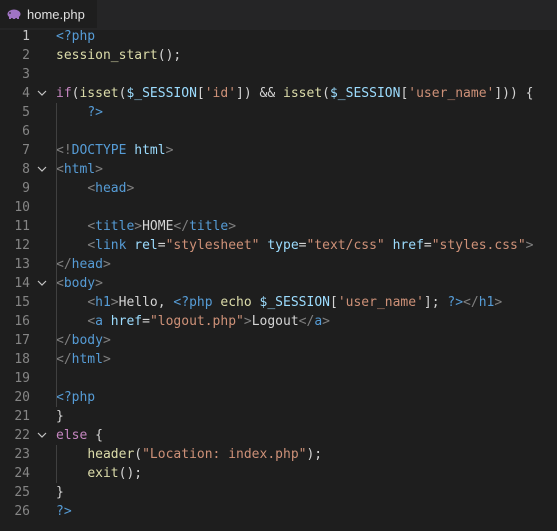  I want to click on code-token: type, so click(283, 245).